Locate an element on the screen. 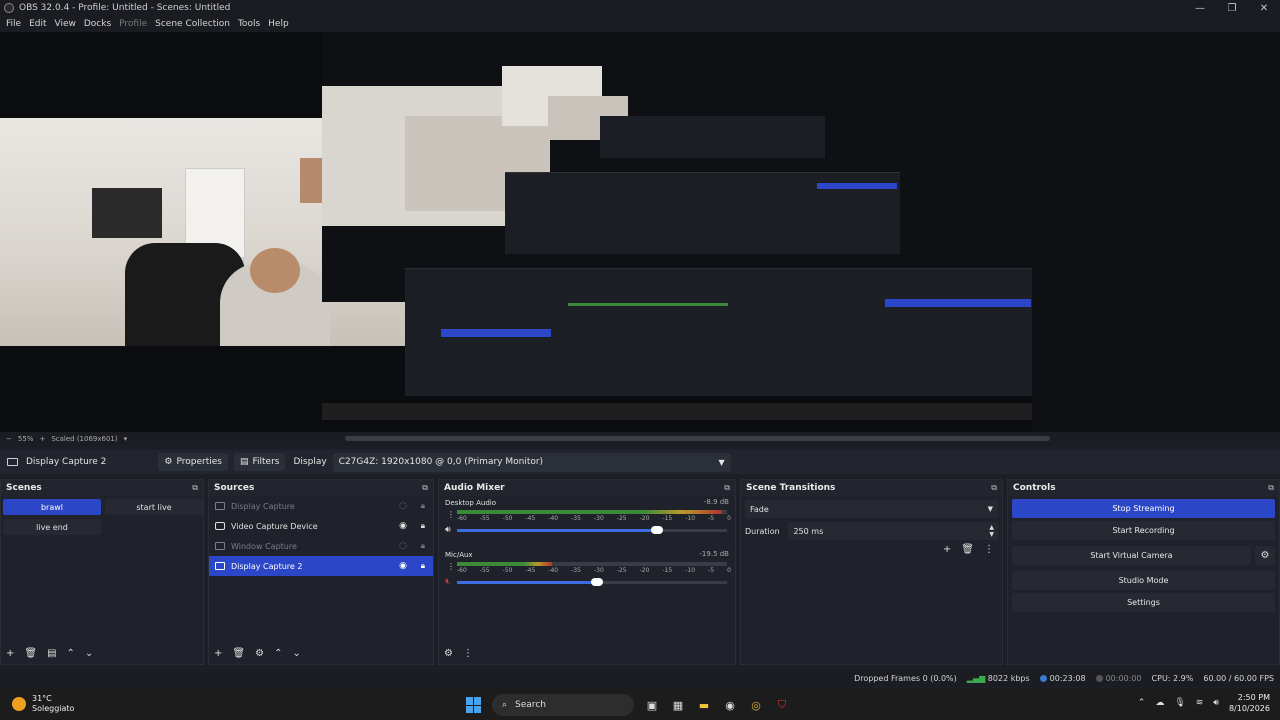  scene-live-end: live end is located at coordinates (52, 527).